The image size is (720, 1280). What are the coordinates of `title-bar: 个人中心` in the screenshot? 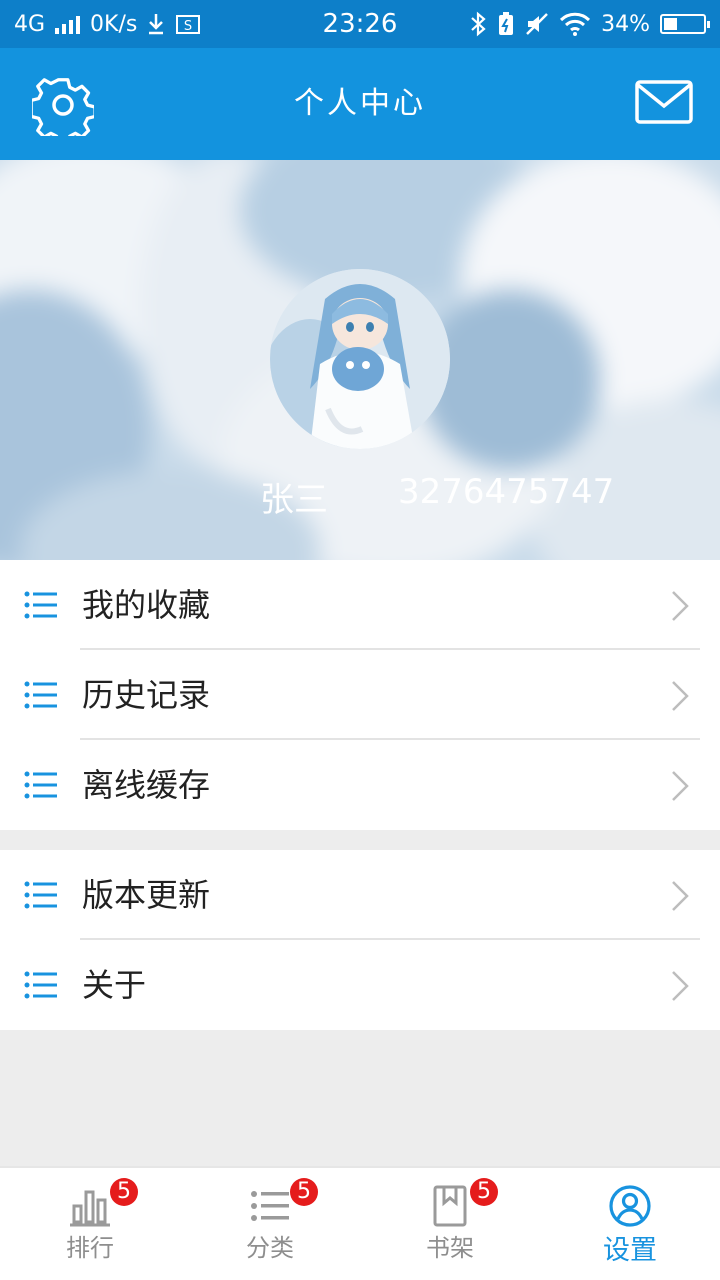 It's located at (360, 104).